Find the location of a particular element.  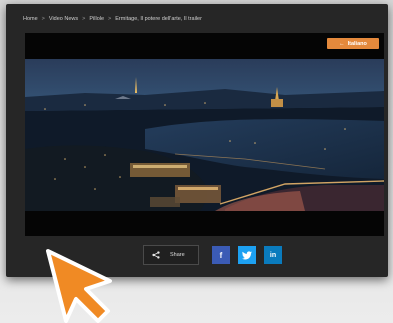

linkedin-icon: in is located at coordinates (273, 255).